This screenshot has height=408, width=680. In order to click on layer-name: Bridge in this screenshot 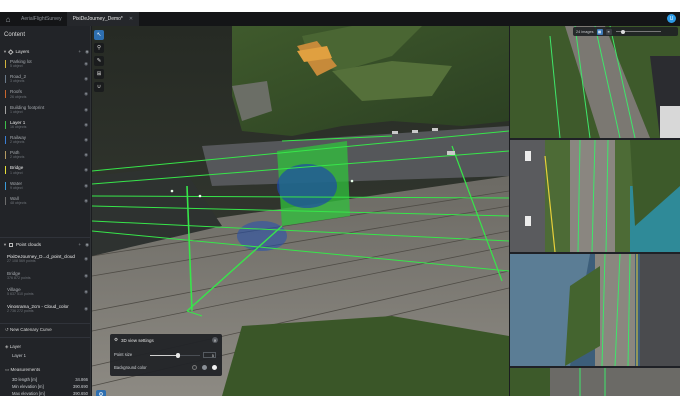, I will do `click(17, 168)`.